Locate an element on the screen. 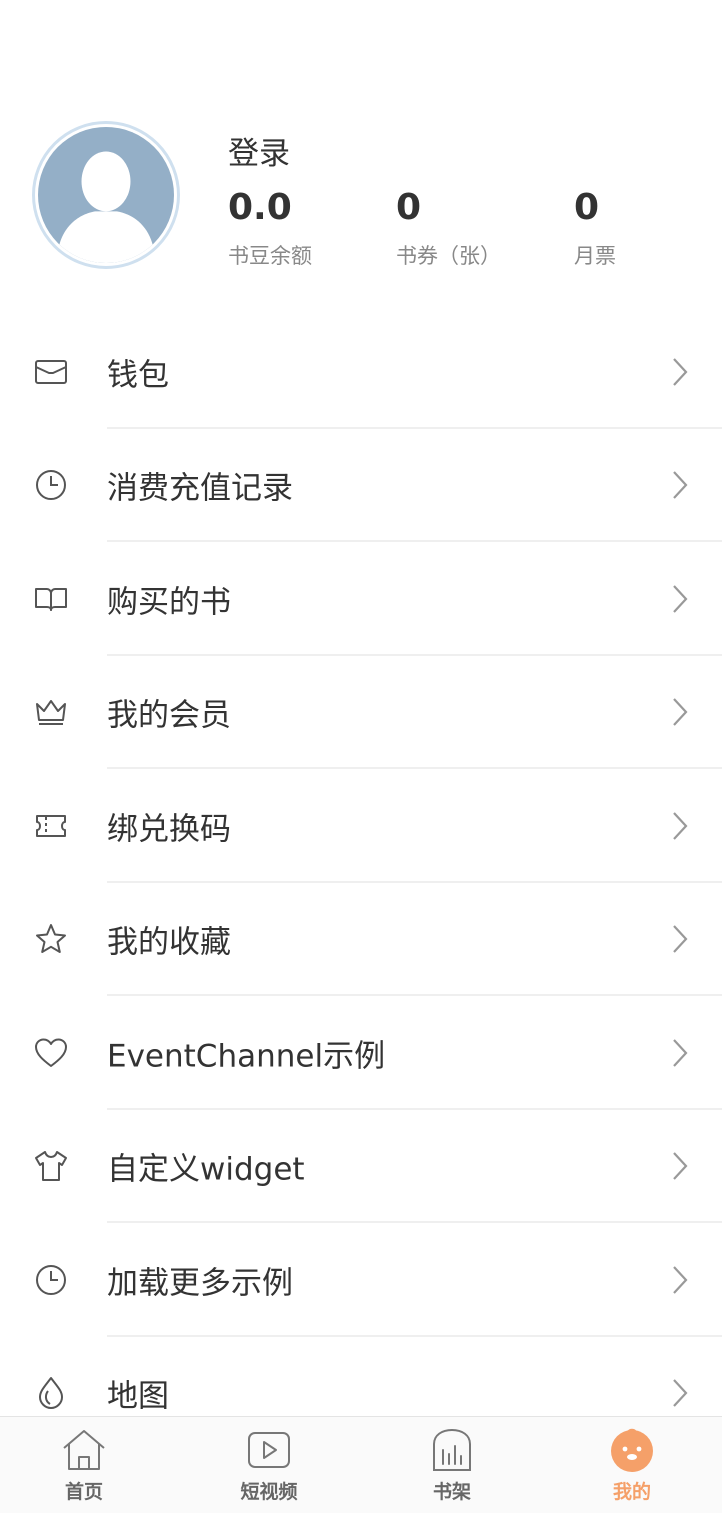 The height and width of the screenshot is (1513, 722). menu-item-eventchannel-example: EventChannel示例 is located at coordinates (361, 1053).